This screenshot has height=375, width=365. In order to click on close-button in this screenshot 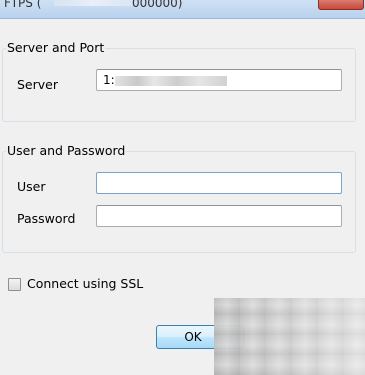, I will do `click(341, 5)`.